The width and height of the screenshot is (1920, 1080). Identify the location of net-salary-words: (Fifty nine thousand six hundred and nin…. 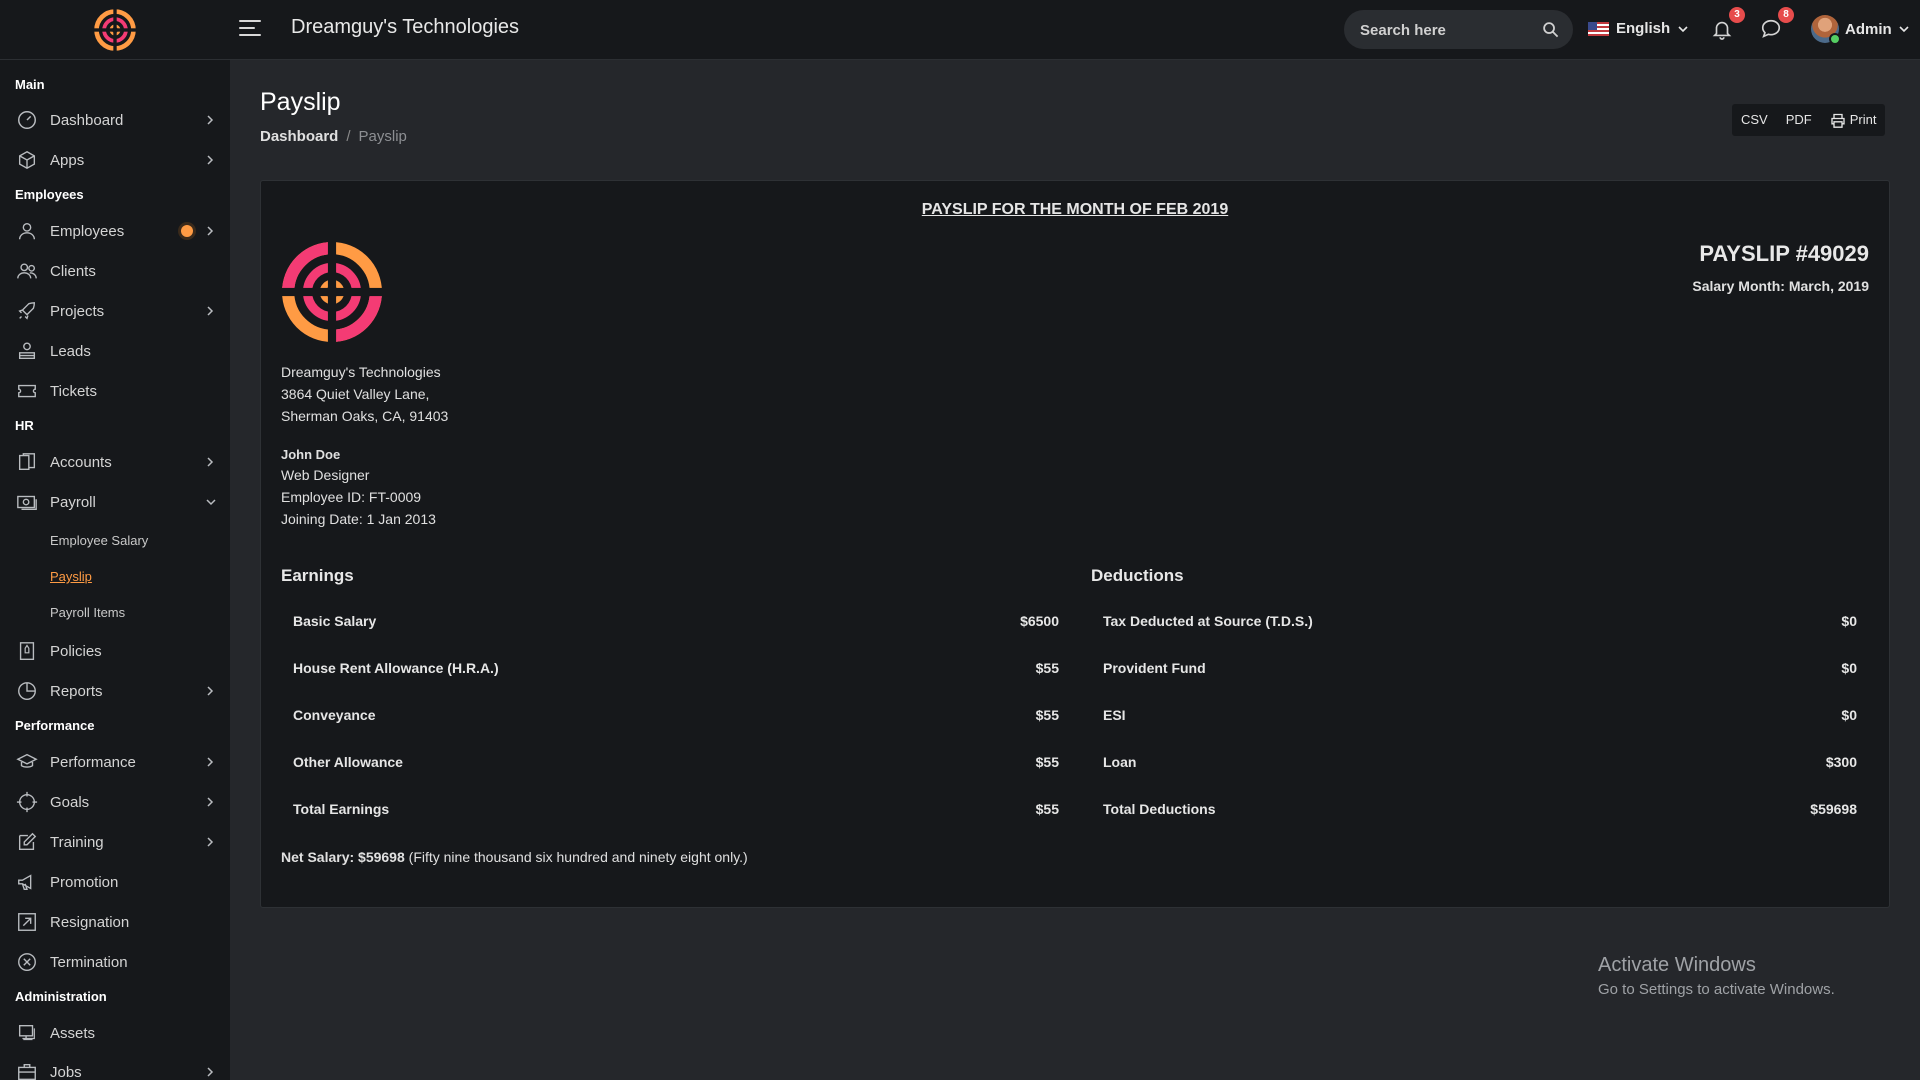
(578, 857).